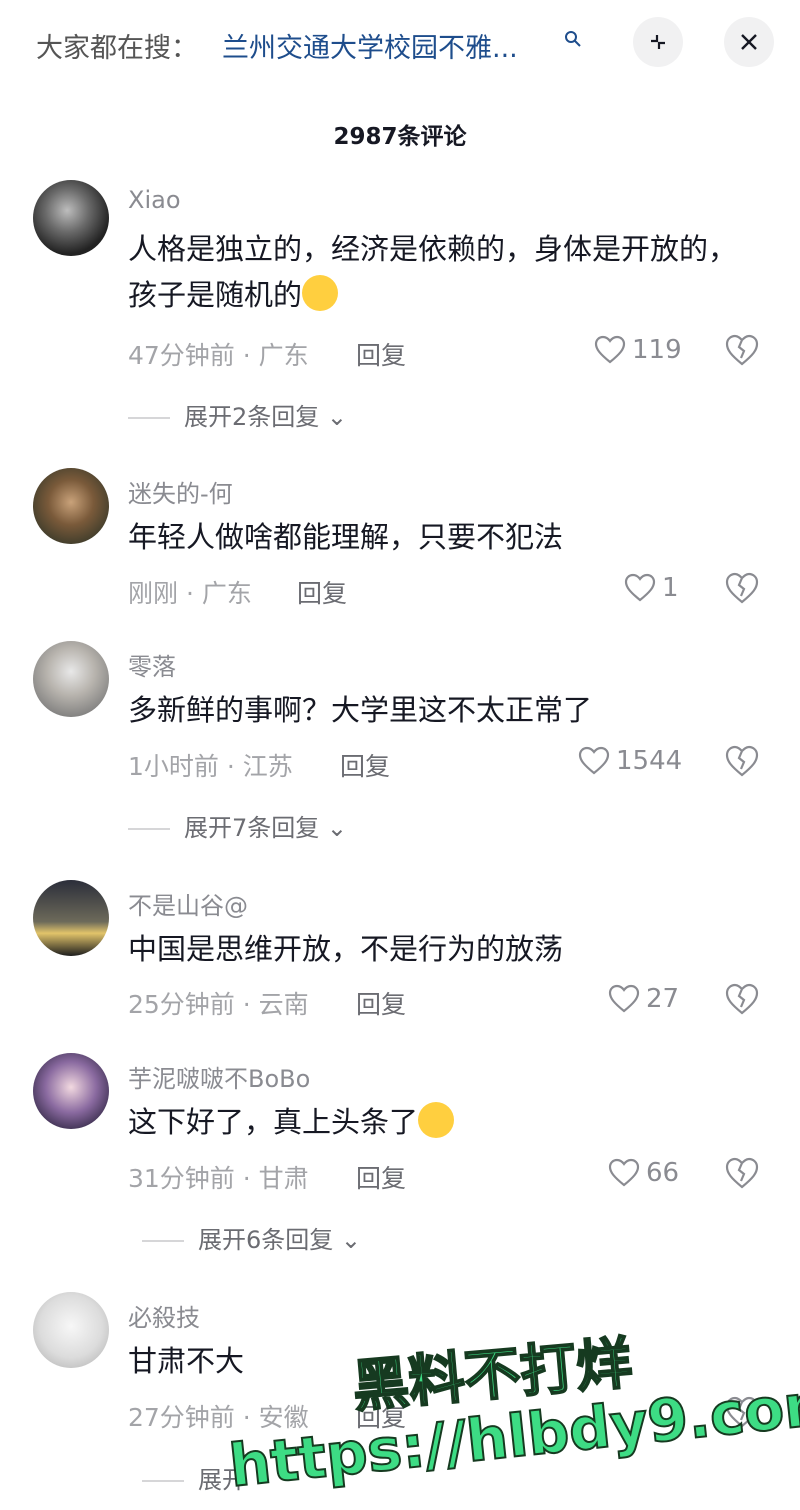  I want to click on expand-replies: 展开7条回复 ⌄, so click(237, 825).